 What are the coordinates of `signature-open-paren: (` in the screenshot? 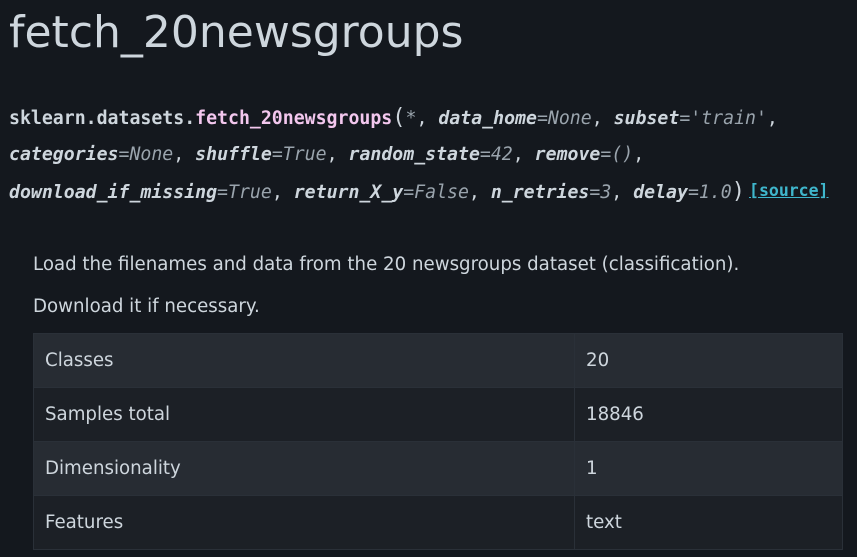 It's located at (399, 117).